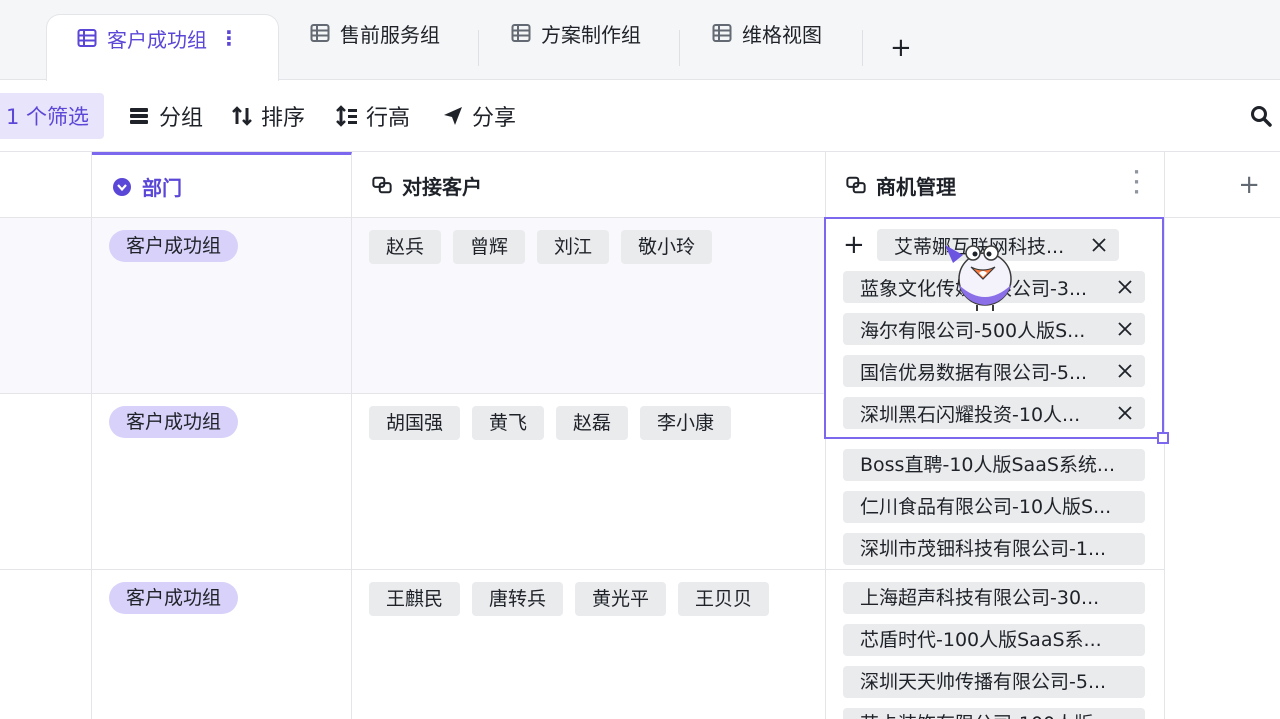  I want to click on tab-label: 维格视图, so click(782, 34).